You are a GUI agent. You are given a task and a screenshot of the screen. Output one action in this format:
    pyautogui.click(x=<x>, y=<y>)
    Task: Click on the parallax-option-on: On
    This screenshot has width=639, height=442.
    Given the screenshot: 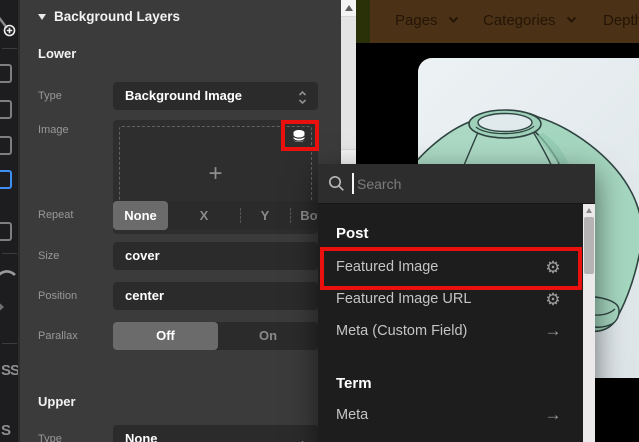 What is the action you would take?
    pyautogui.click(x=268, y=336)
    